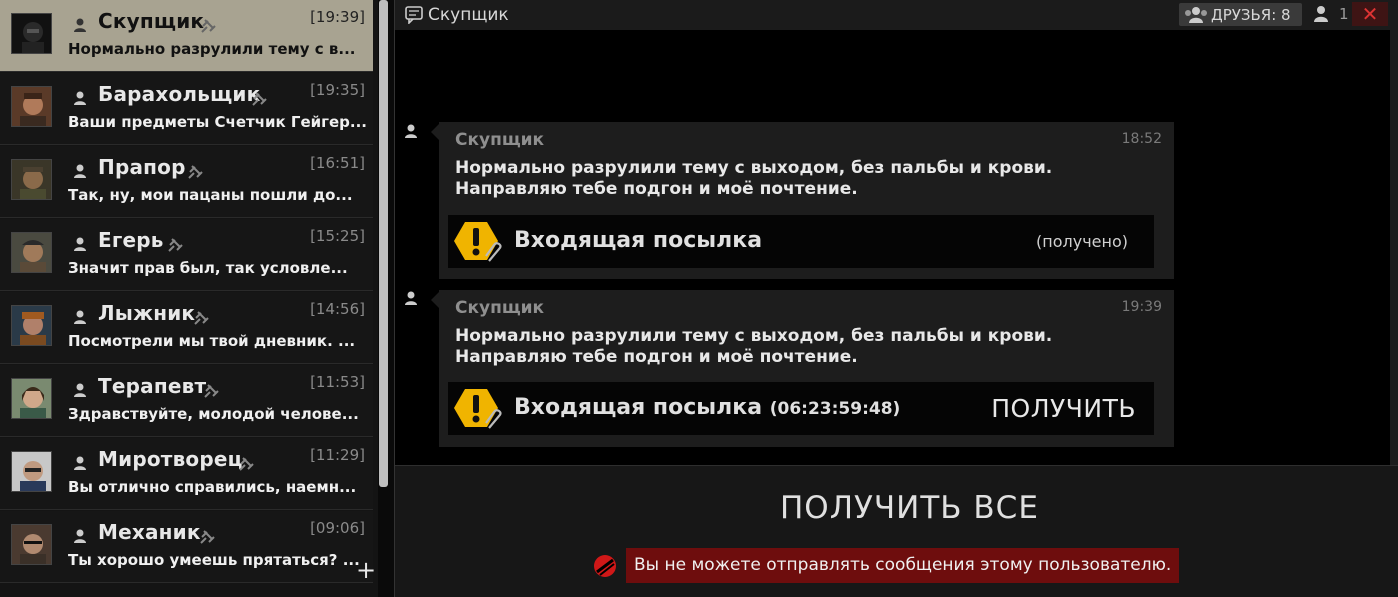 The width and height of the screenshot is (1398, 597). What do you see at coordinates (1394, 247) in the screenshot?
I see `chat-frame-edge` at bounding box center [1394, 247].